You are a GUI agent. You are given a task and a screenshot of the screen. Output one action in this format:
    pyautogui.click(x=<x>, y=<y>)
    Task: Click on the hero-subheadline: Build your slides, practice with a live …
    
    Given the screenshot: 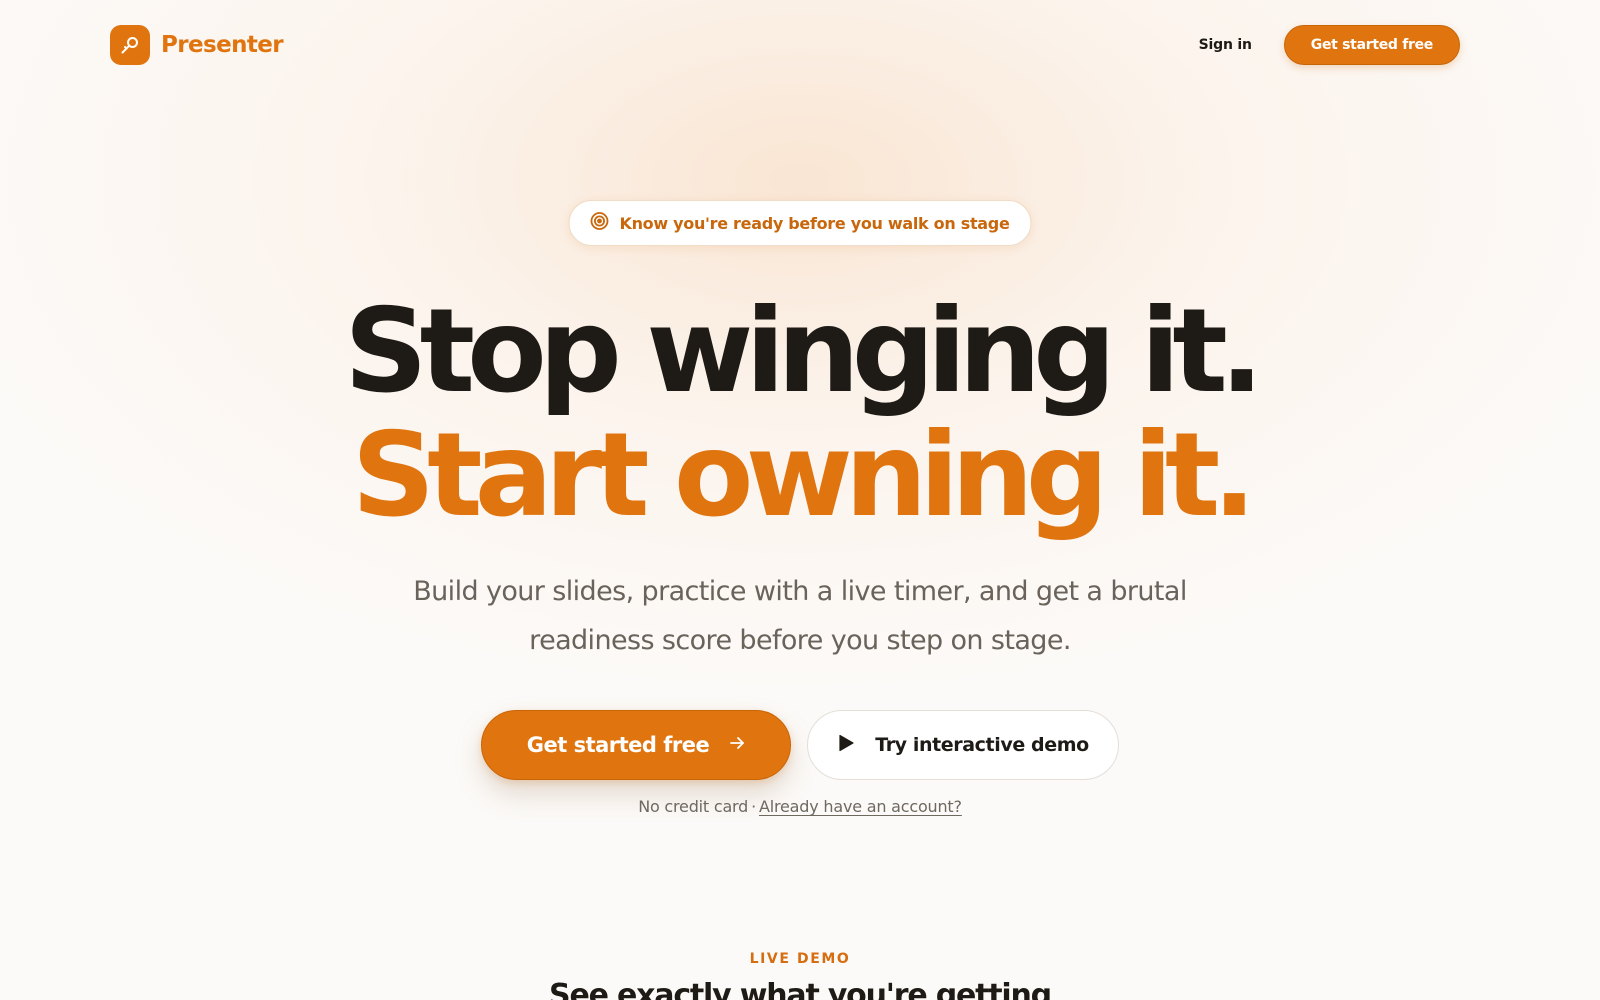 What is the action you would take?
    pyautogui.click(x=800, y=616)
    